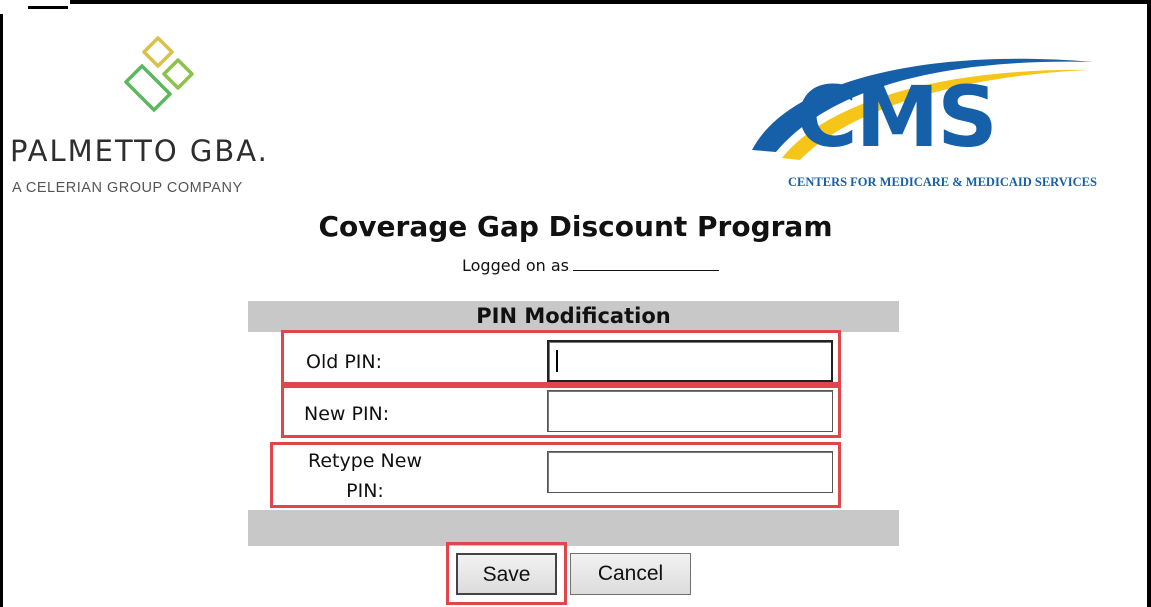 Image resolution: width=1151 pixels, height=607 pixels. Describe the element at coordinates (127, 188) in the screenshot. I see `palmetto-subtitle: A CELERIAN GROUP COMPANY` at that location.